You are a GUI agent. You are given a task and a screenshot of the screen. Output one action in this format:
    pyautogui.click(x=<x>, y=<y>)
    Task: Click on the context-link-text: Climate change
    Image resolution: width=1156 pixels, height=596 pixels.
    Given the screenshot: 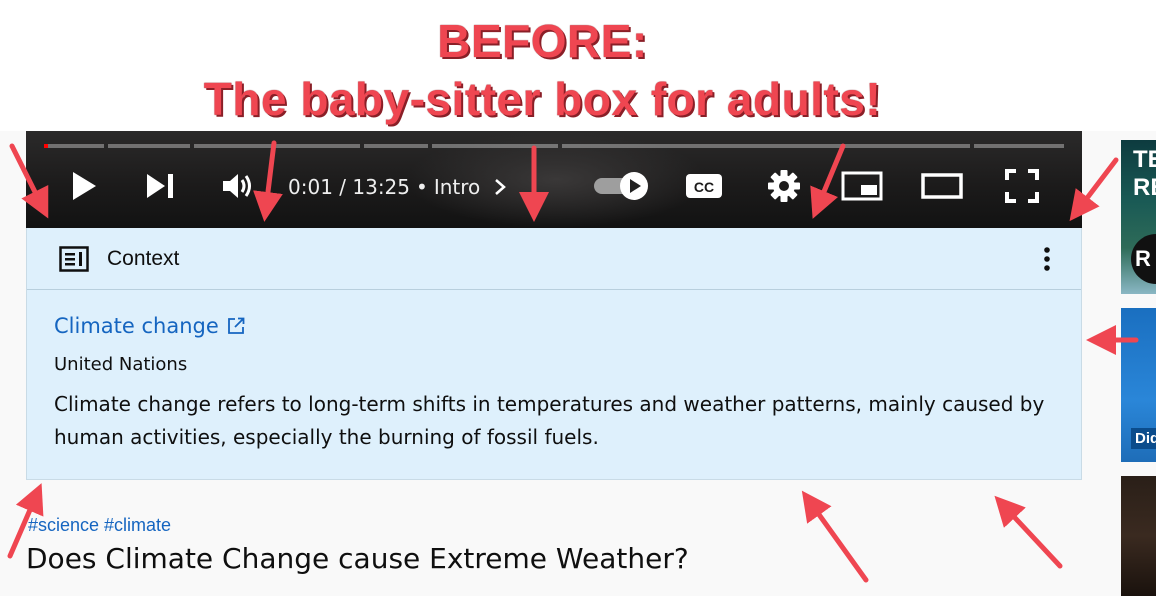 What is the action you would take?
    pyautogui.click(x=136, y=326)
    